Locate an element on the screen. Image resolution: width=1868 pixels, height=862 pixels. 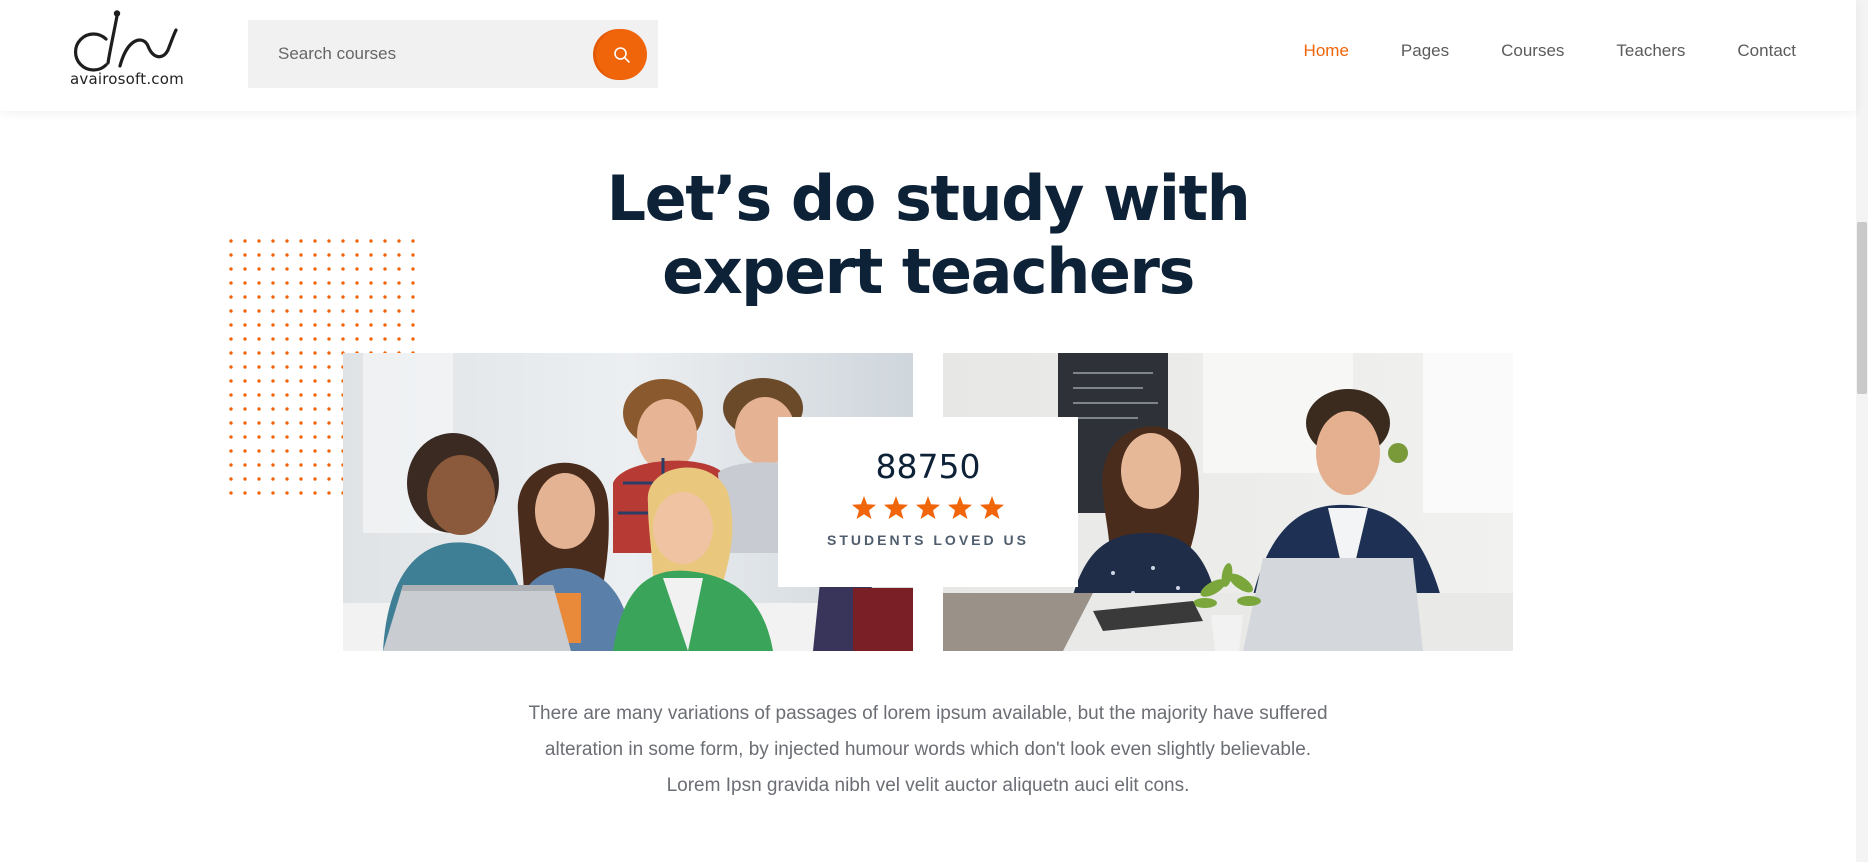
search-button is located at coordinates (621, 54).